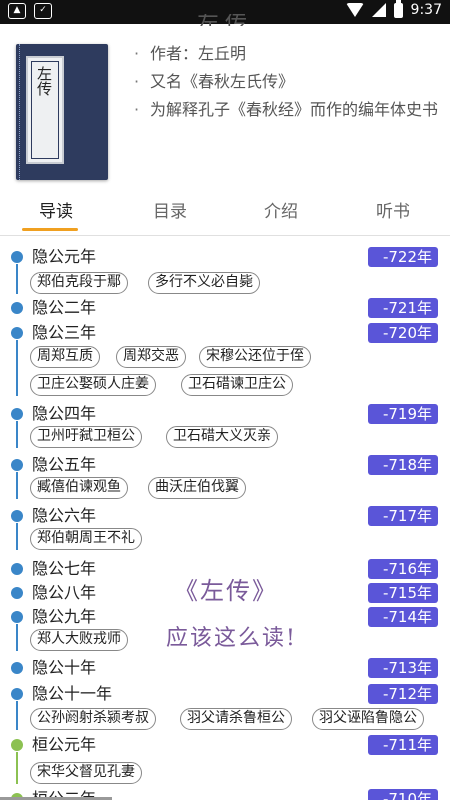  I want to click on book-info: 作者：左丘明 又名《春秋左氏传》 为解释孔子《春秋经》而作的编年体史书, so click(287, 84).